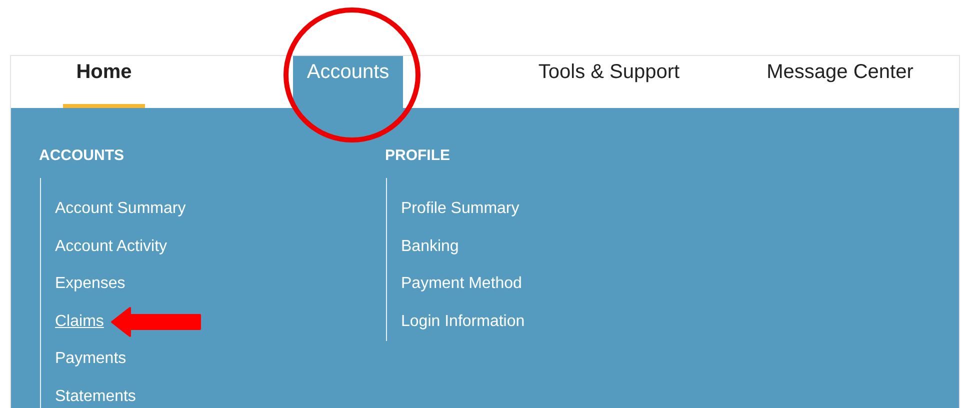 This screenshot has width=964, height=408. What do you see at coordinates (90, 359) in the screenshot?
I see `menu-link: Payments` at bounding box center [90, 359].